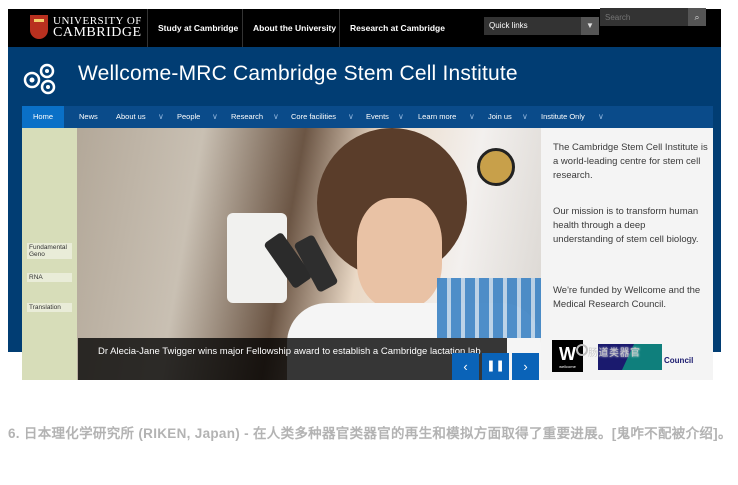  Describe the element at coordinates (397, 28) in the screenshot. I see `topnav-research: Research at Cambridge` at that location.